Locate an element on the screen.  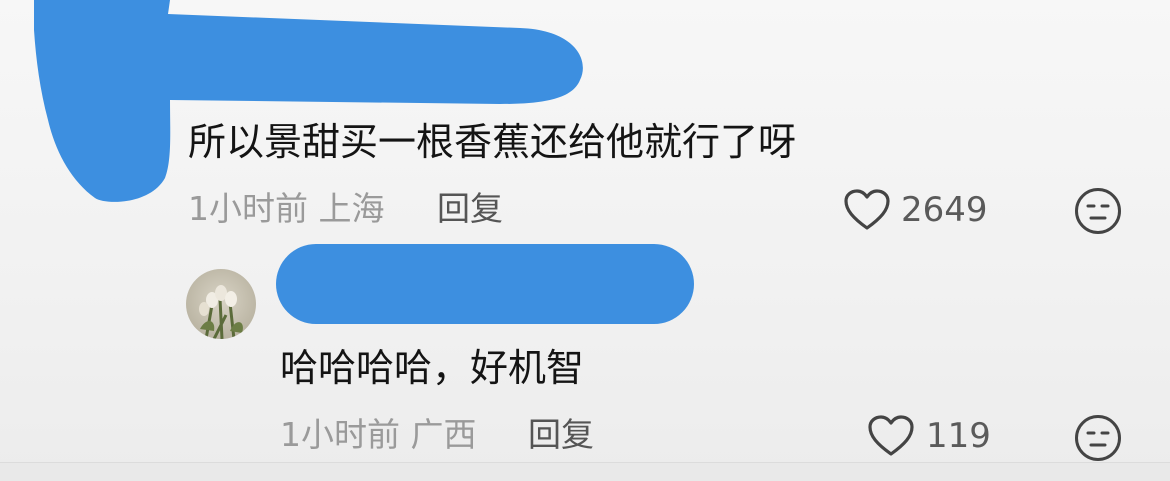
tulip-avatar-image is located at coordinates (221, 304).